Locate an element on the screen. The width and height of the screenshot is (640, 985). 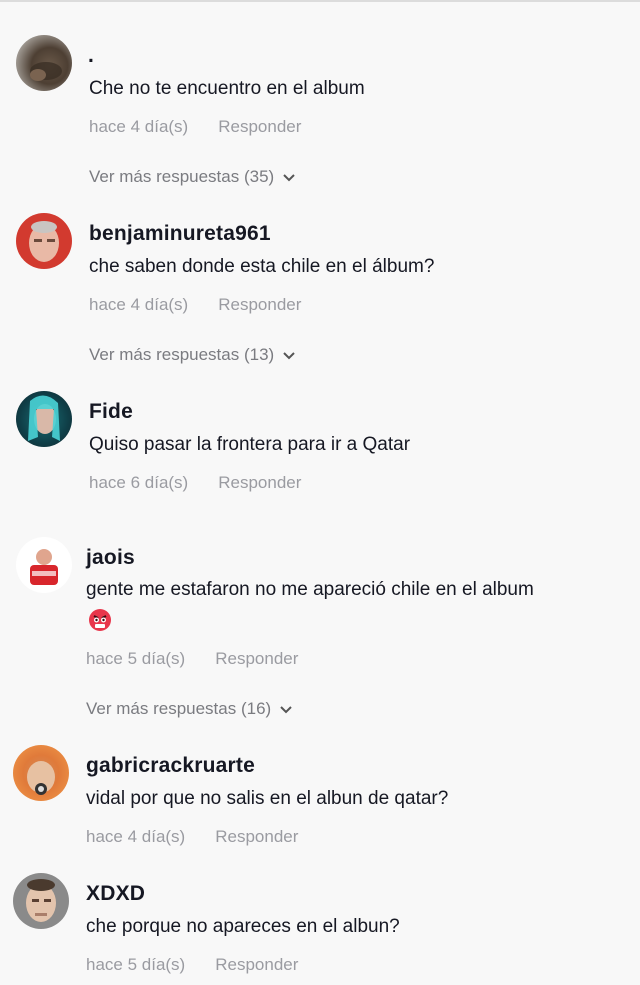
more-replies-label: Ver más respuestas (16) is located at coordinates (179, 708).